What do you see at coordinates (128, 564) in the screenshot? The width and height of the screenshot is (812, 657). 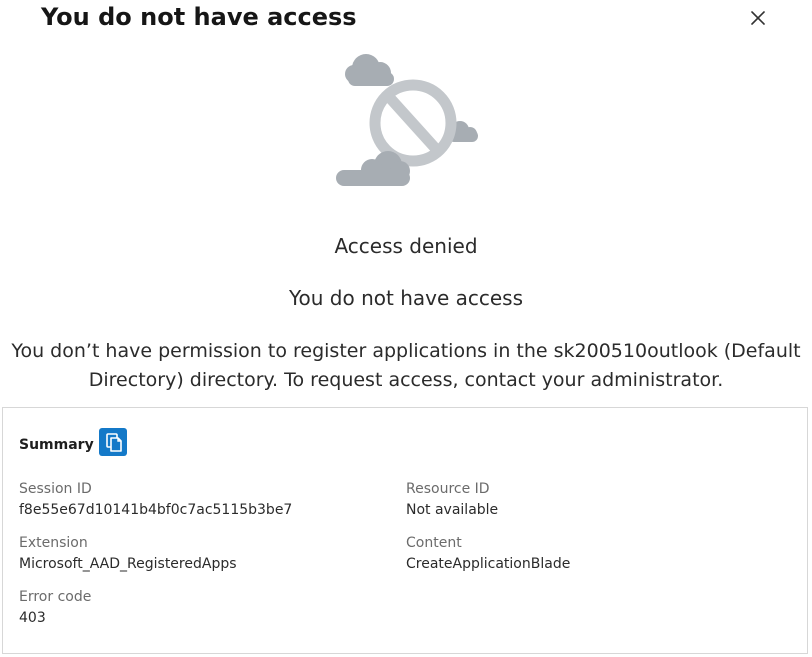 I see `extension-value: Microsoft_AAD_RegisteredApps` at bounding box center [128, 564].